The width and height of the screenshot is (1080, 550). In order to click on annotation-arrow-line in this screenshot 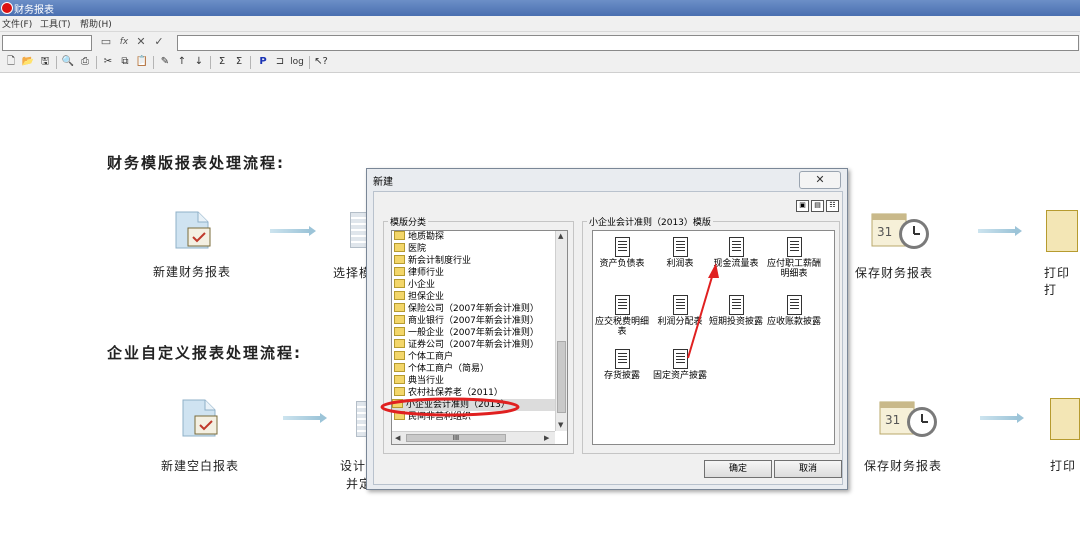, I will do `click(701, 314)`.